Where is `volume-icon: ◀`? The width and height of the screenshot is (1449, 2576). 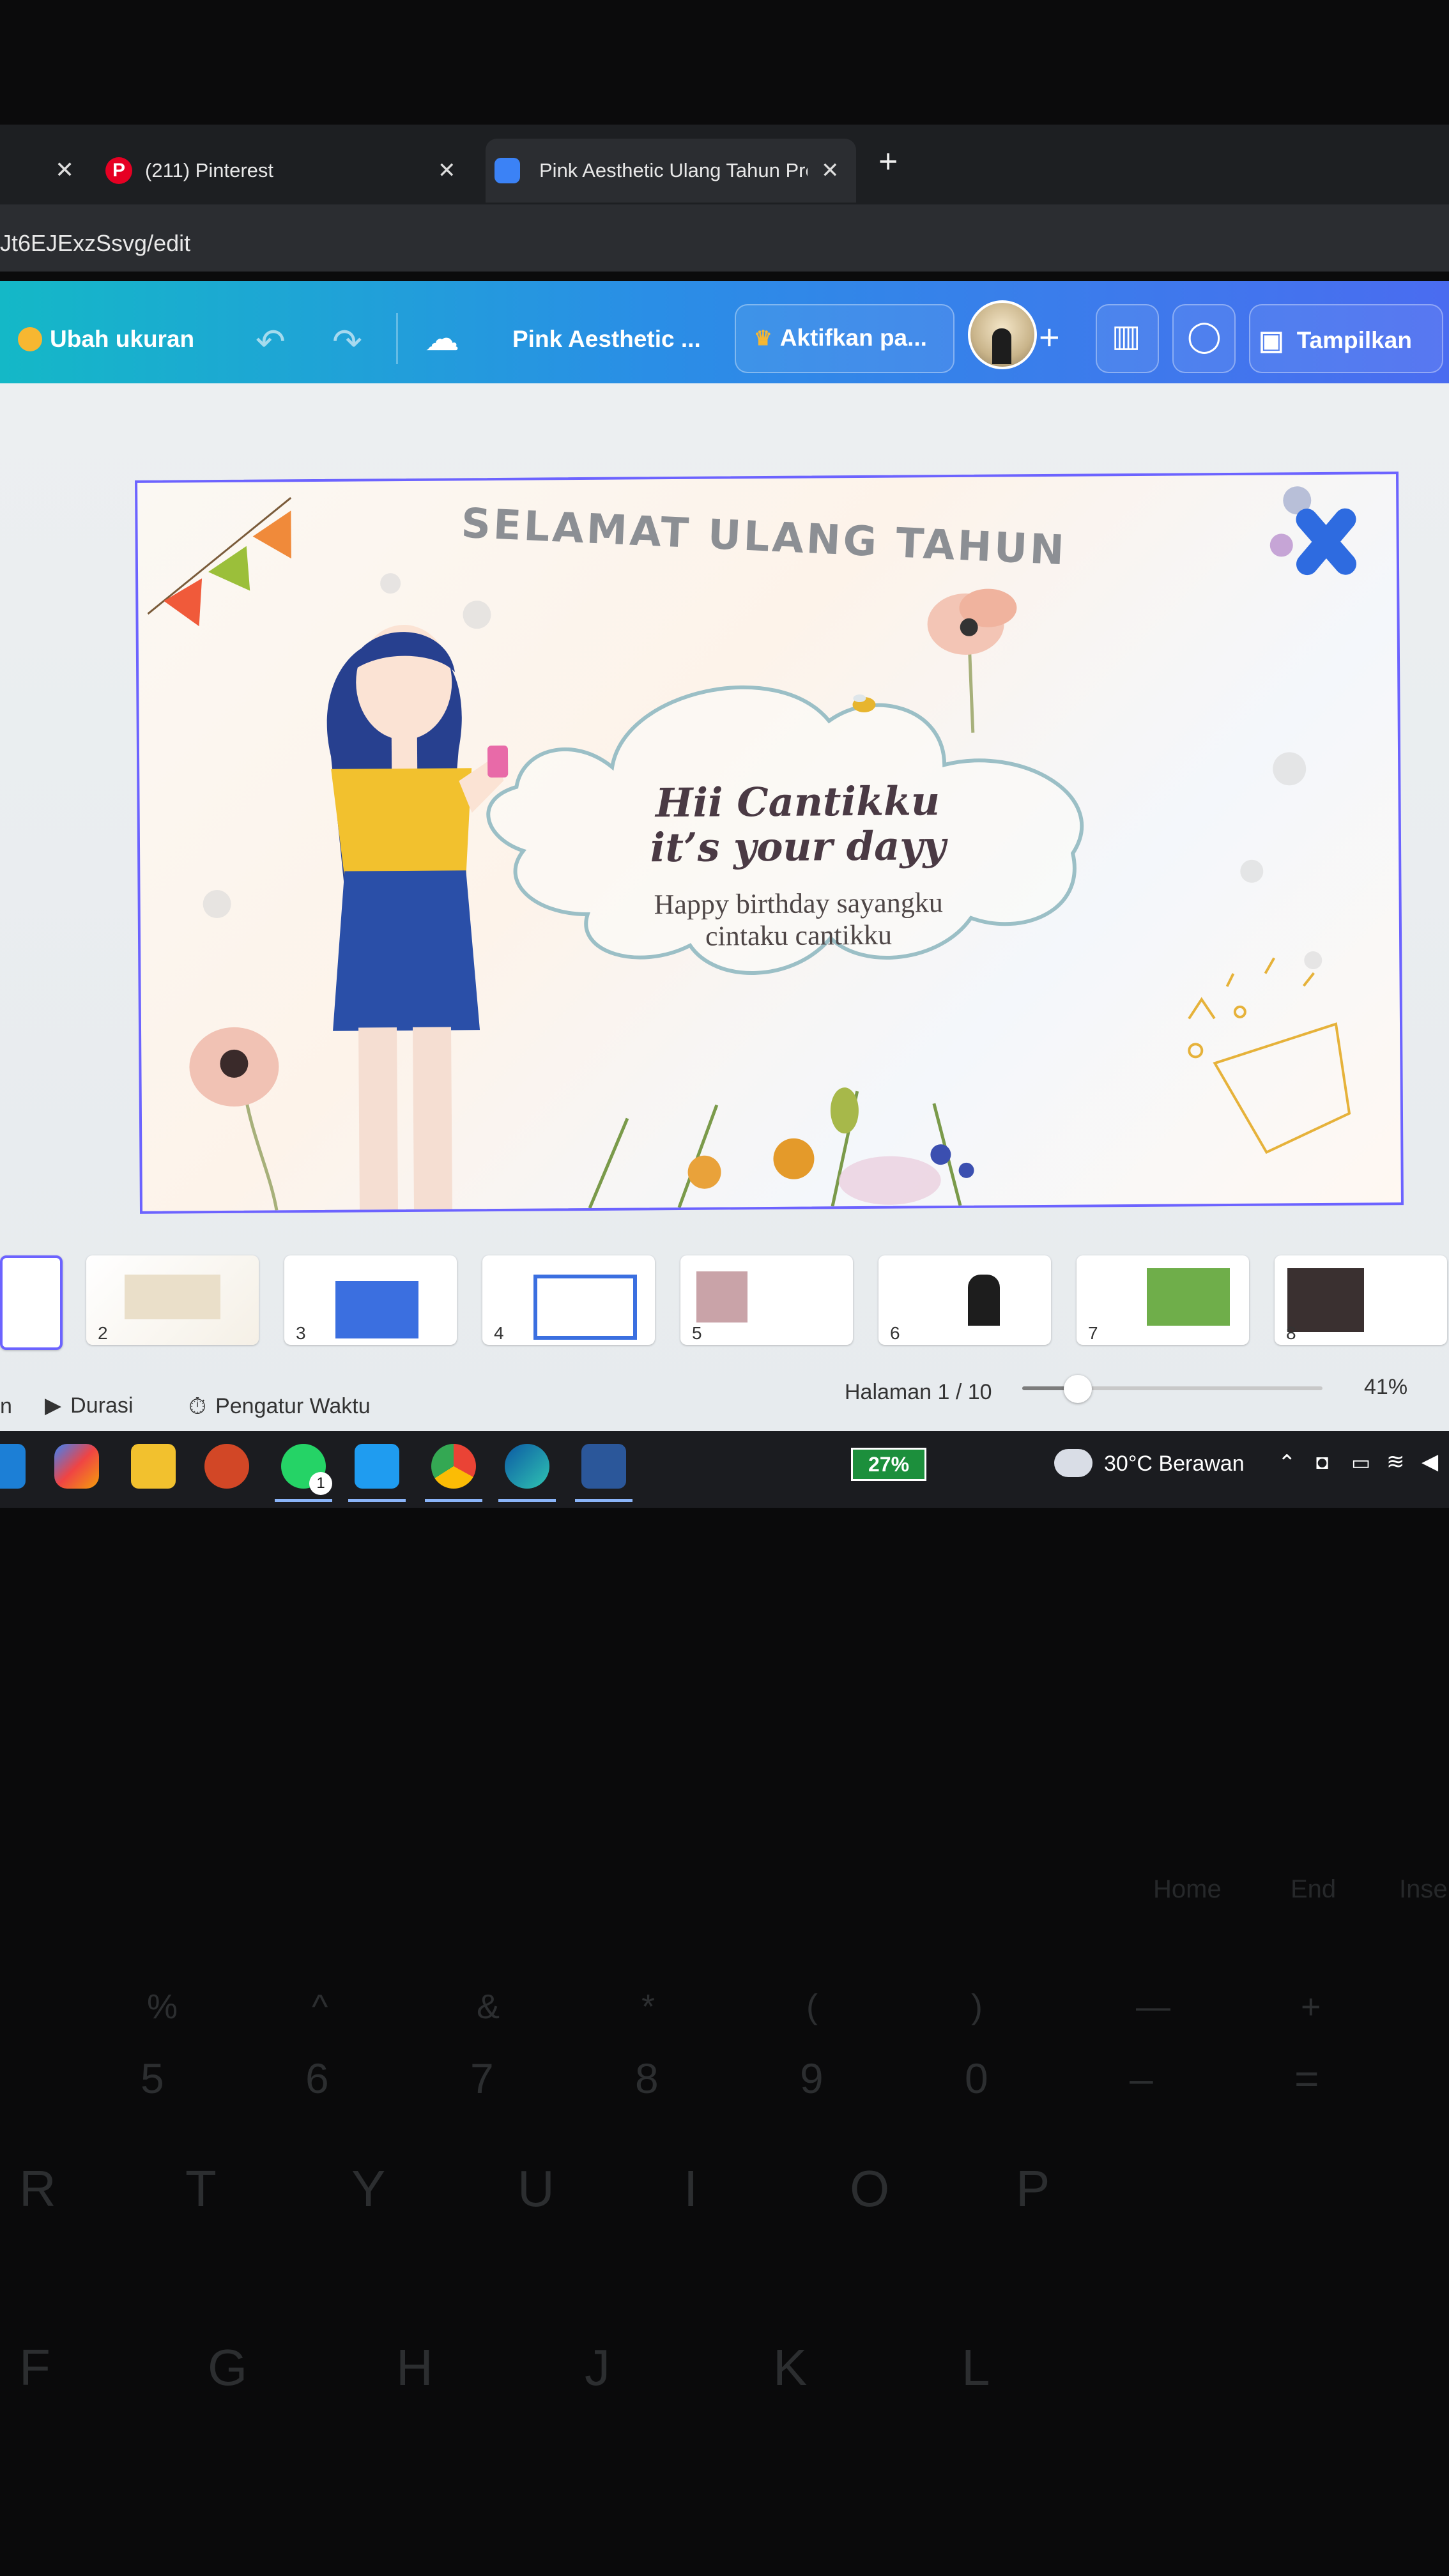
volume-icon: ◀ is located at coordinates (1430, 1462).